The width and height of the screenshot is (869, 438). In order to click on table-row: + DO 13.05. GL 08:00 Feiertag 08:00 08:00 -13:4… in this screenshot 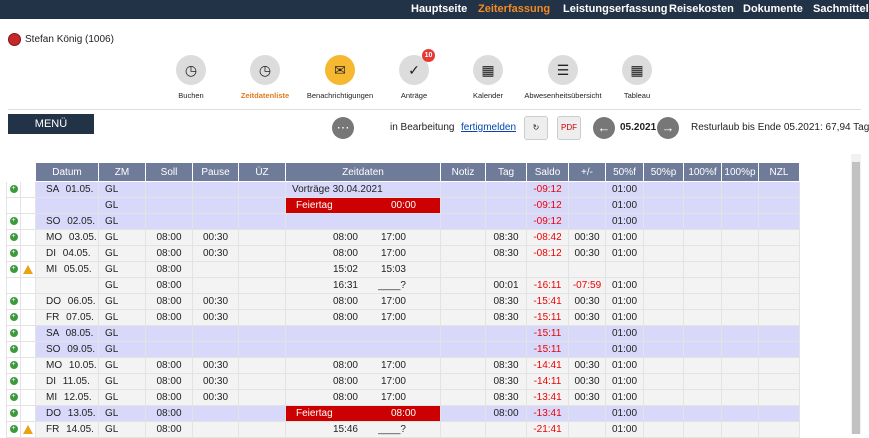, I will do `click(403, 413)`.